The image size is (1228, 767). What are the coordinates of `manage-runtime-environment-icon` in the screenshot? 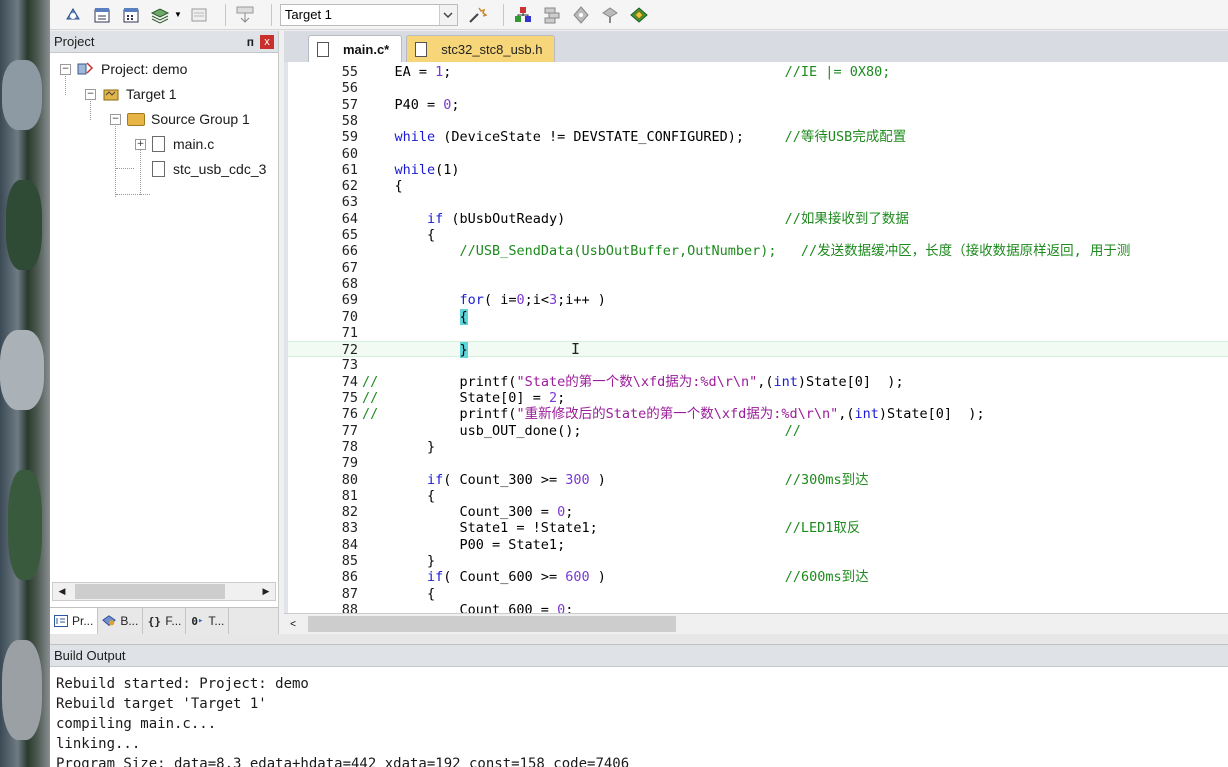 It's located at (639, 15).